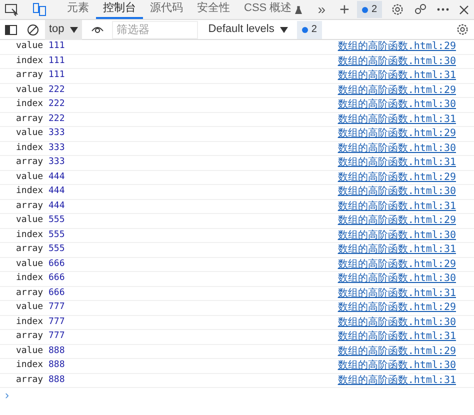 This screenshot has height=415, width=474. I want to click on log-message: value 444, so click(40, 177).